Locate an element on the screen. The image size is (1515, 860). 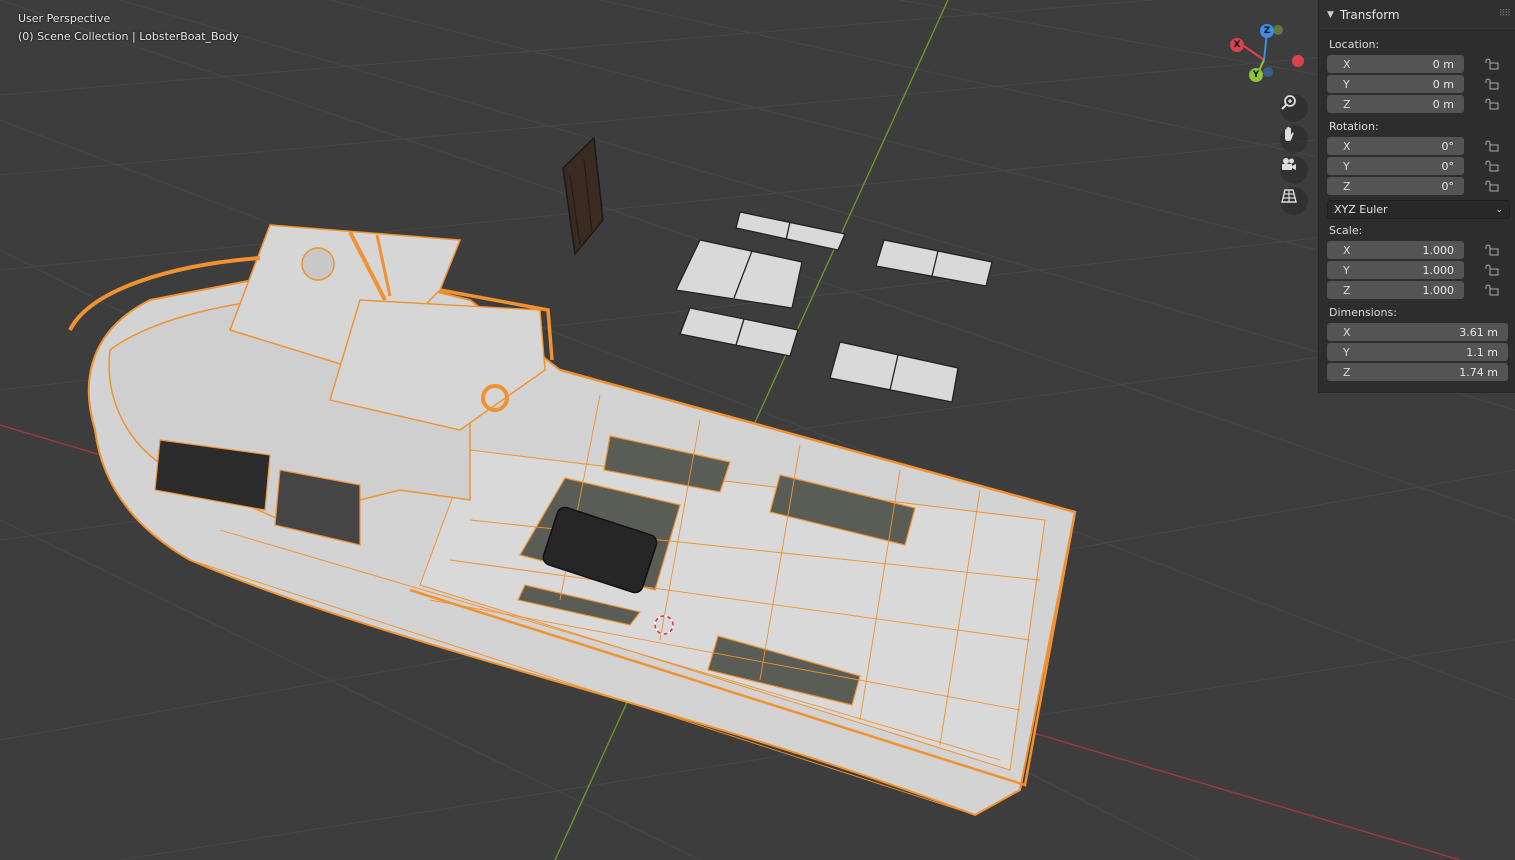
camera-view-button is located at coordinates (1294, 170).